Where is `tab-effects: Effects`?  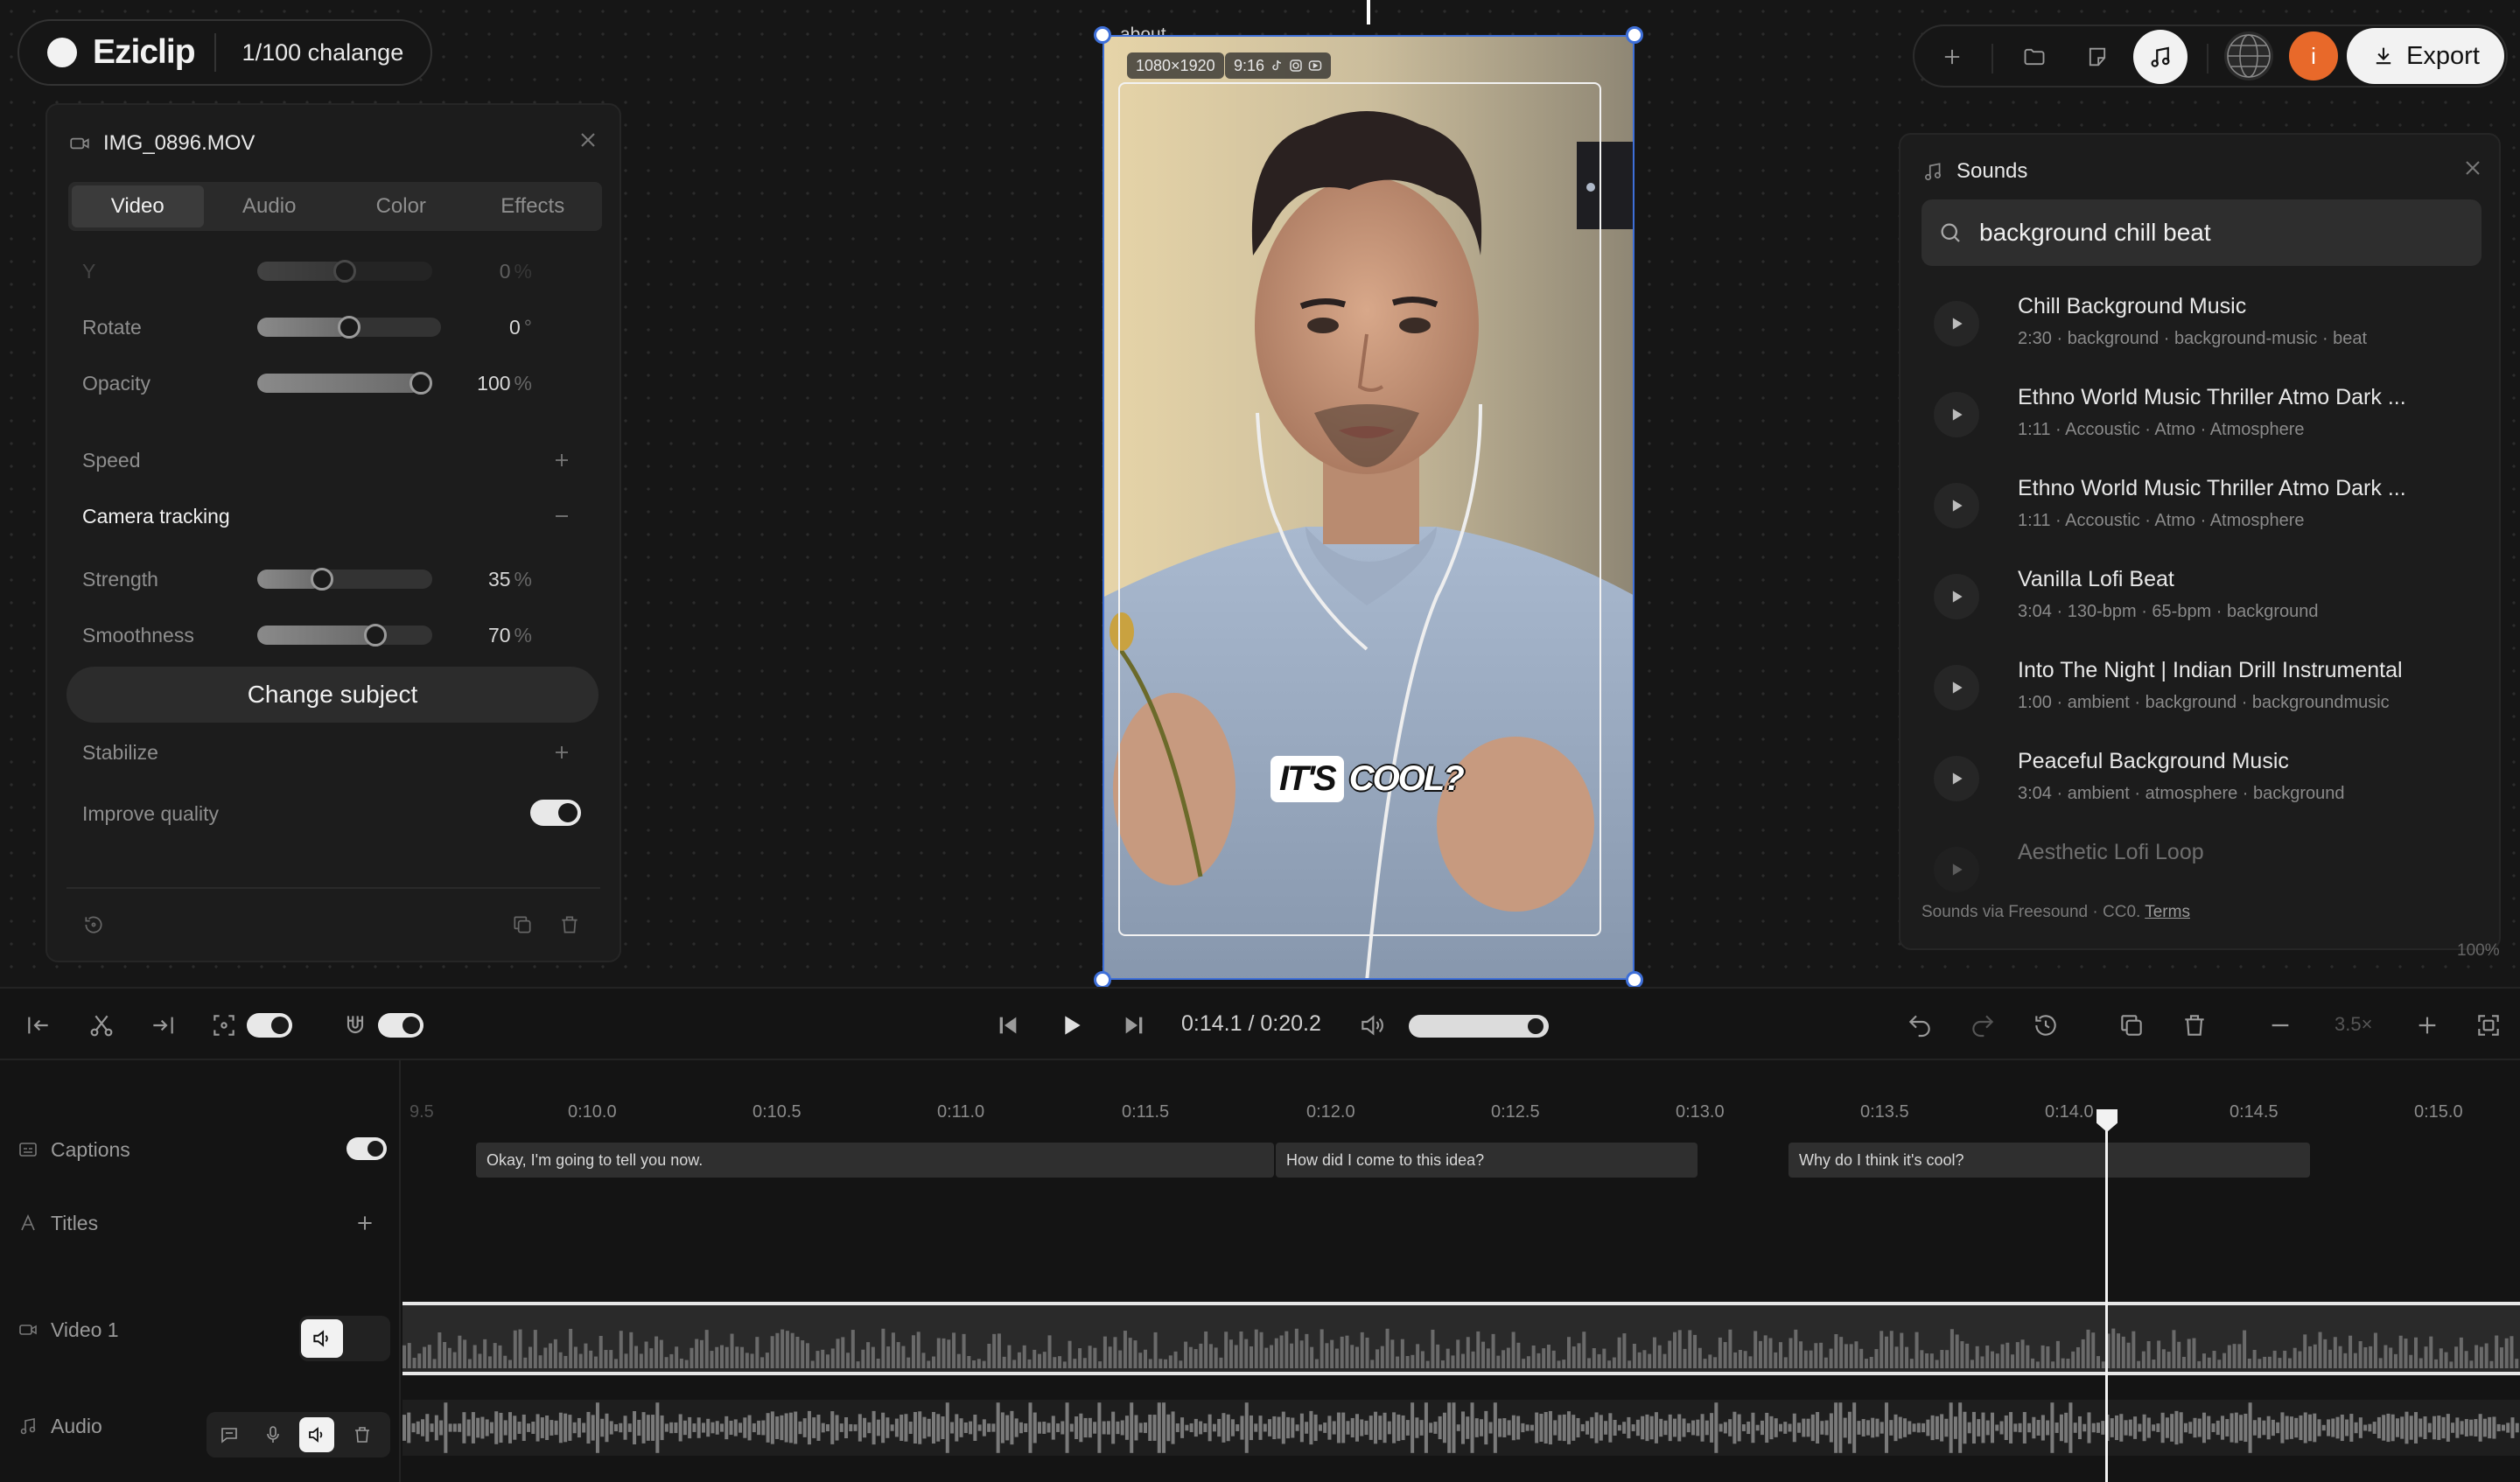 tab-effects: Effects is located at coordinates (533, 206).